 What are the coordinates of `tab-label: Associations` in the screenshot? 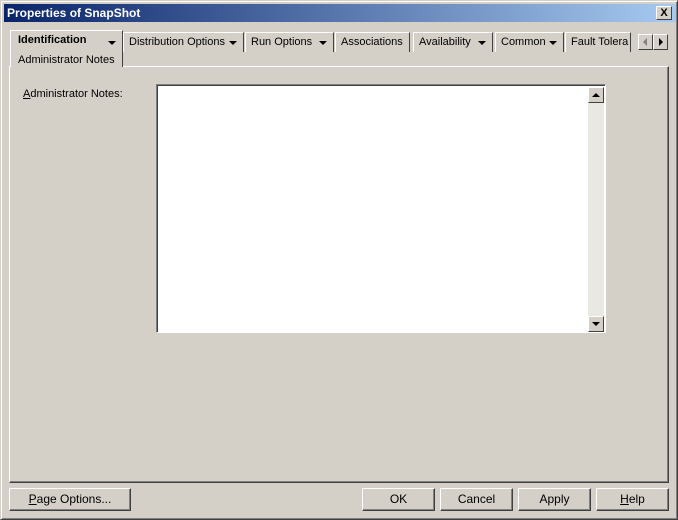 It's located at (372, 42).